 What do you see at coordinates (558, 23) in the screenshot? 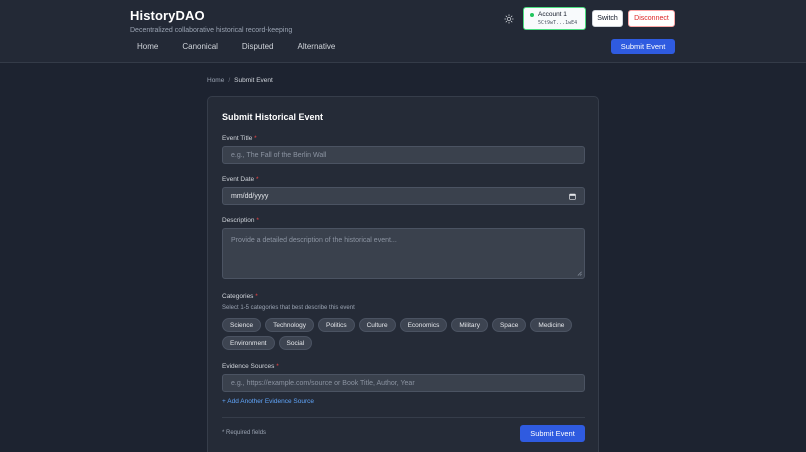
I see `account-address: 5Ct9wT...1wE4` at bounding box center [558, 23].